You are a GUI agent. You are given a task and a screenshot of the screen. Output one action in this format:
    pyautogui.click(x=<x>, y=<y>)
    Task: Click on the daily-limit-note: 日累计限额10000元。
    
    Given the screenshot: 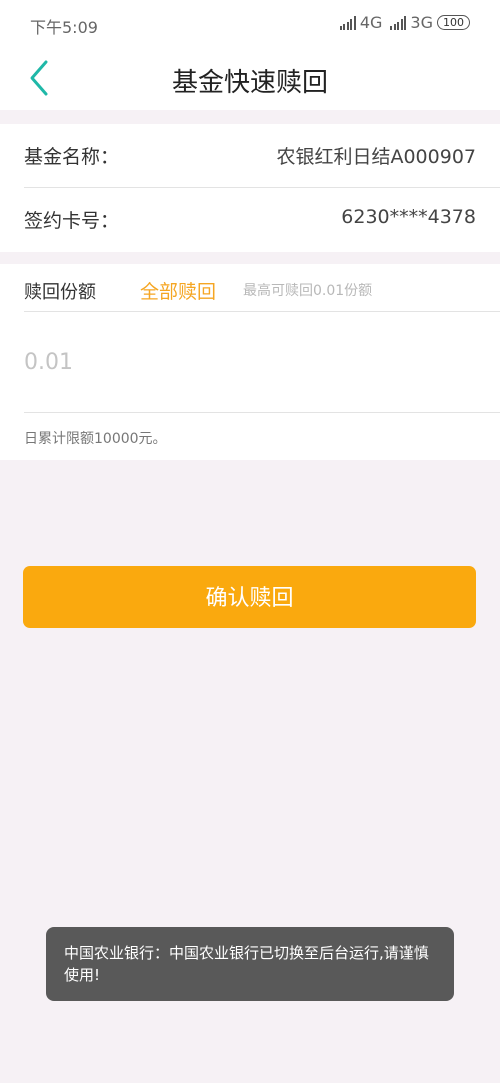 What is the action you would take?
    pyautogui.click(x=95, y=439)
    